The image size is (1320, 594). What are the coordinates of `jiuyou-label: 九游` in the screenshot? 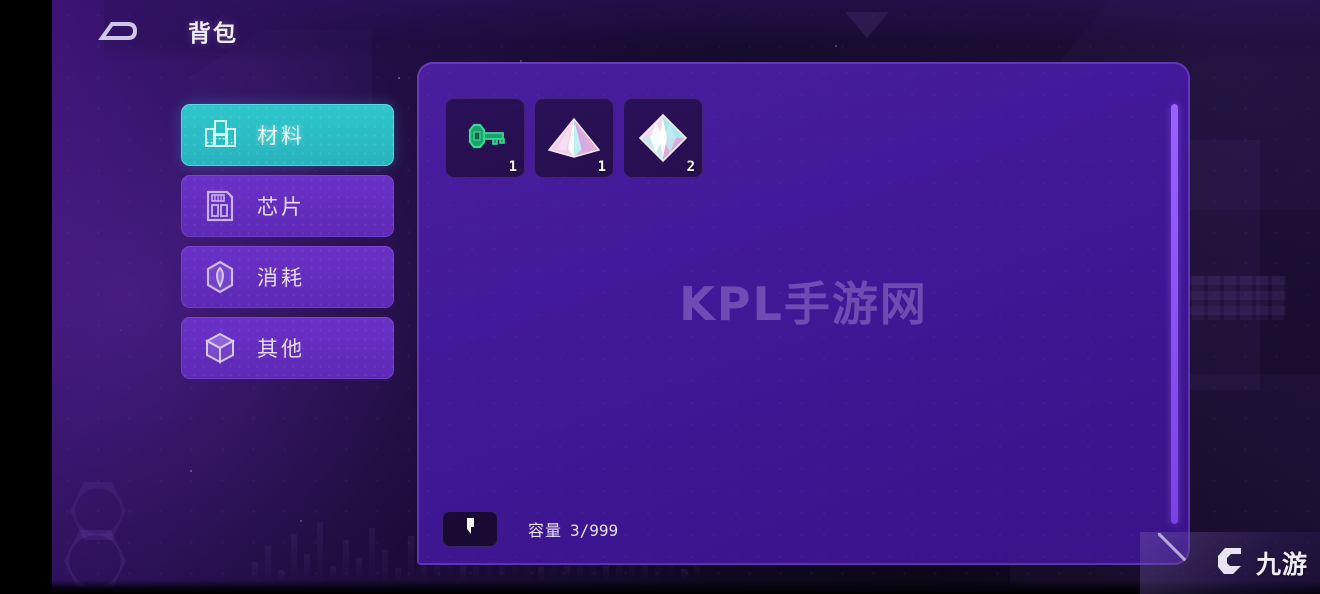 It's located at (1281, 564).